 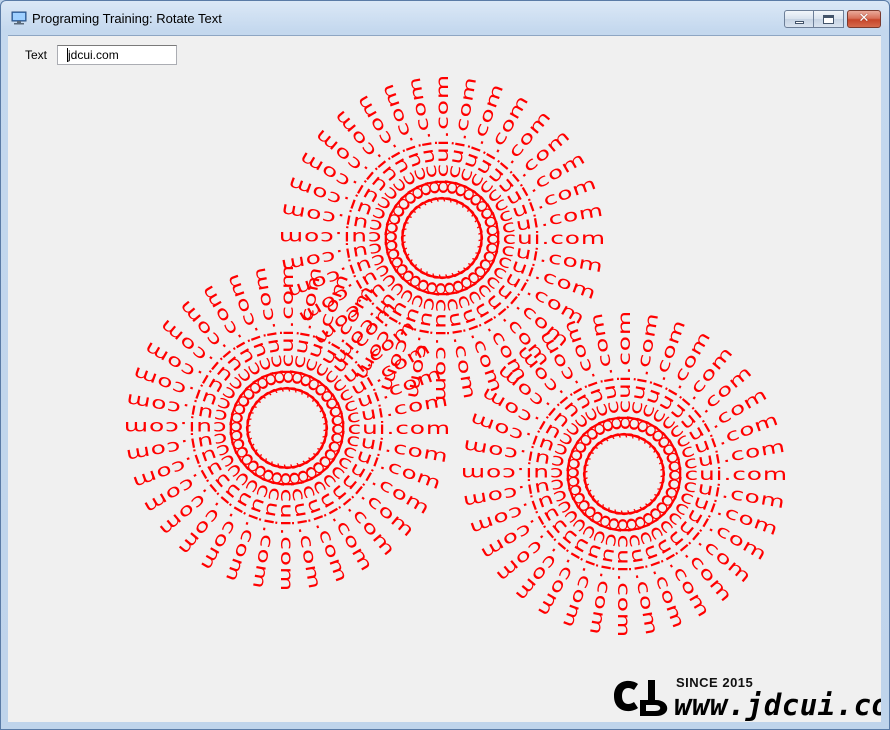 I want to click on watermark-url: www.jdcui.com, so click(x=777, y=705).